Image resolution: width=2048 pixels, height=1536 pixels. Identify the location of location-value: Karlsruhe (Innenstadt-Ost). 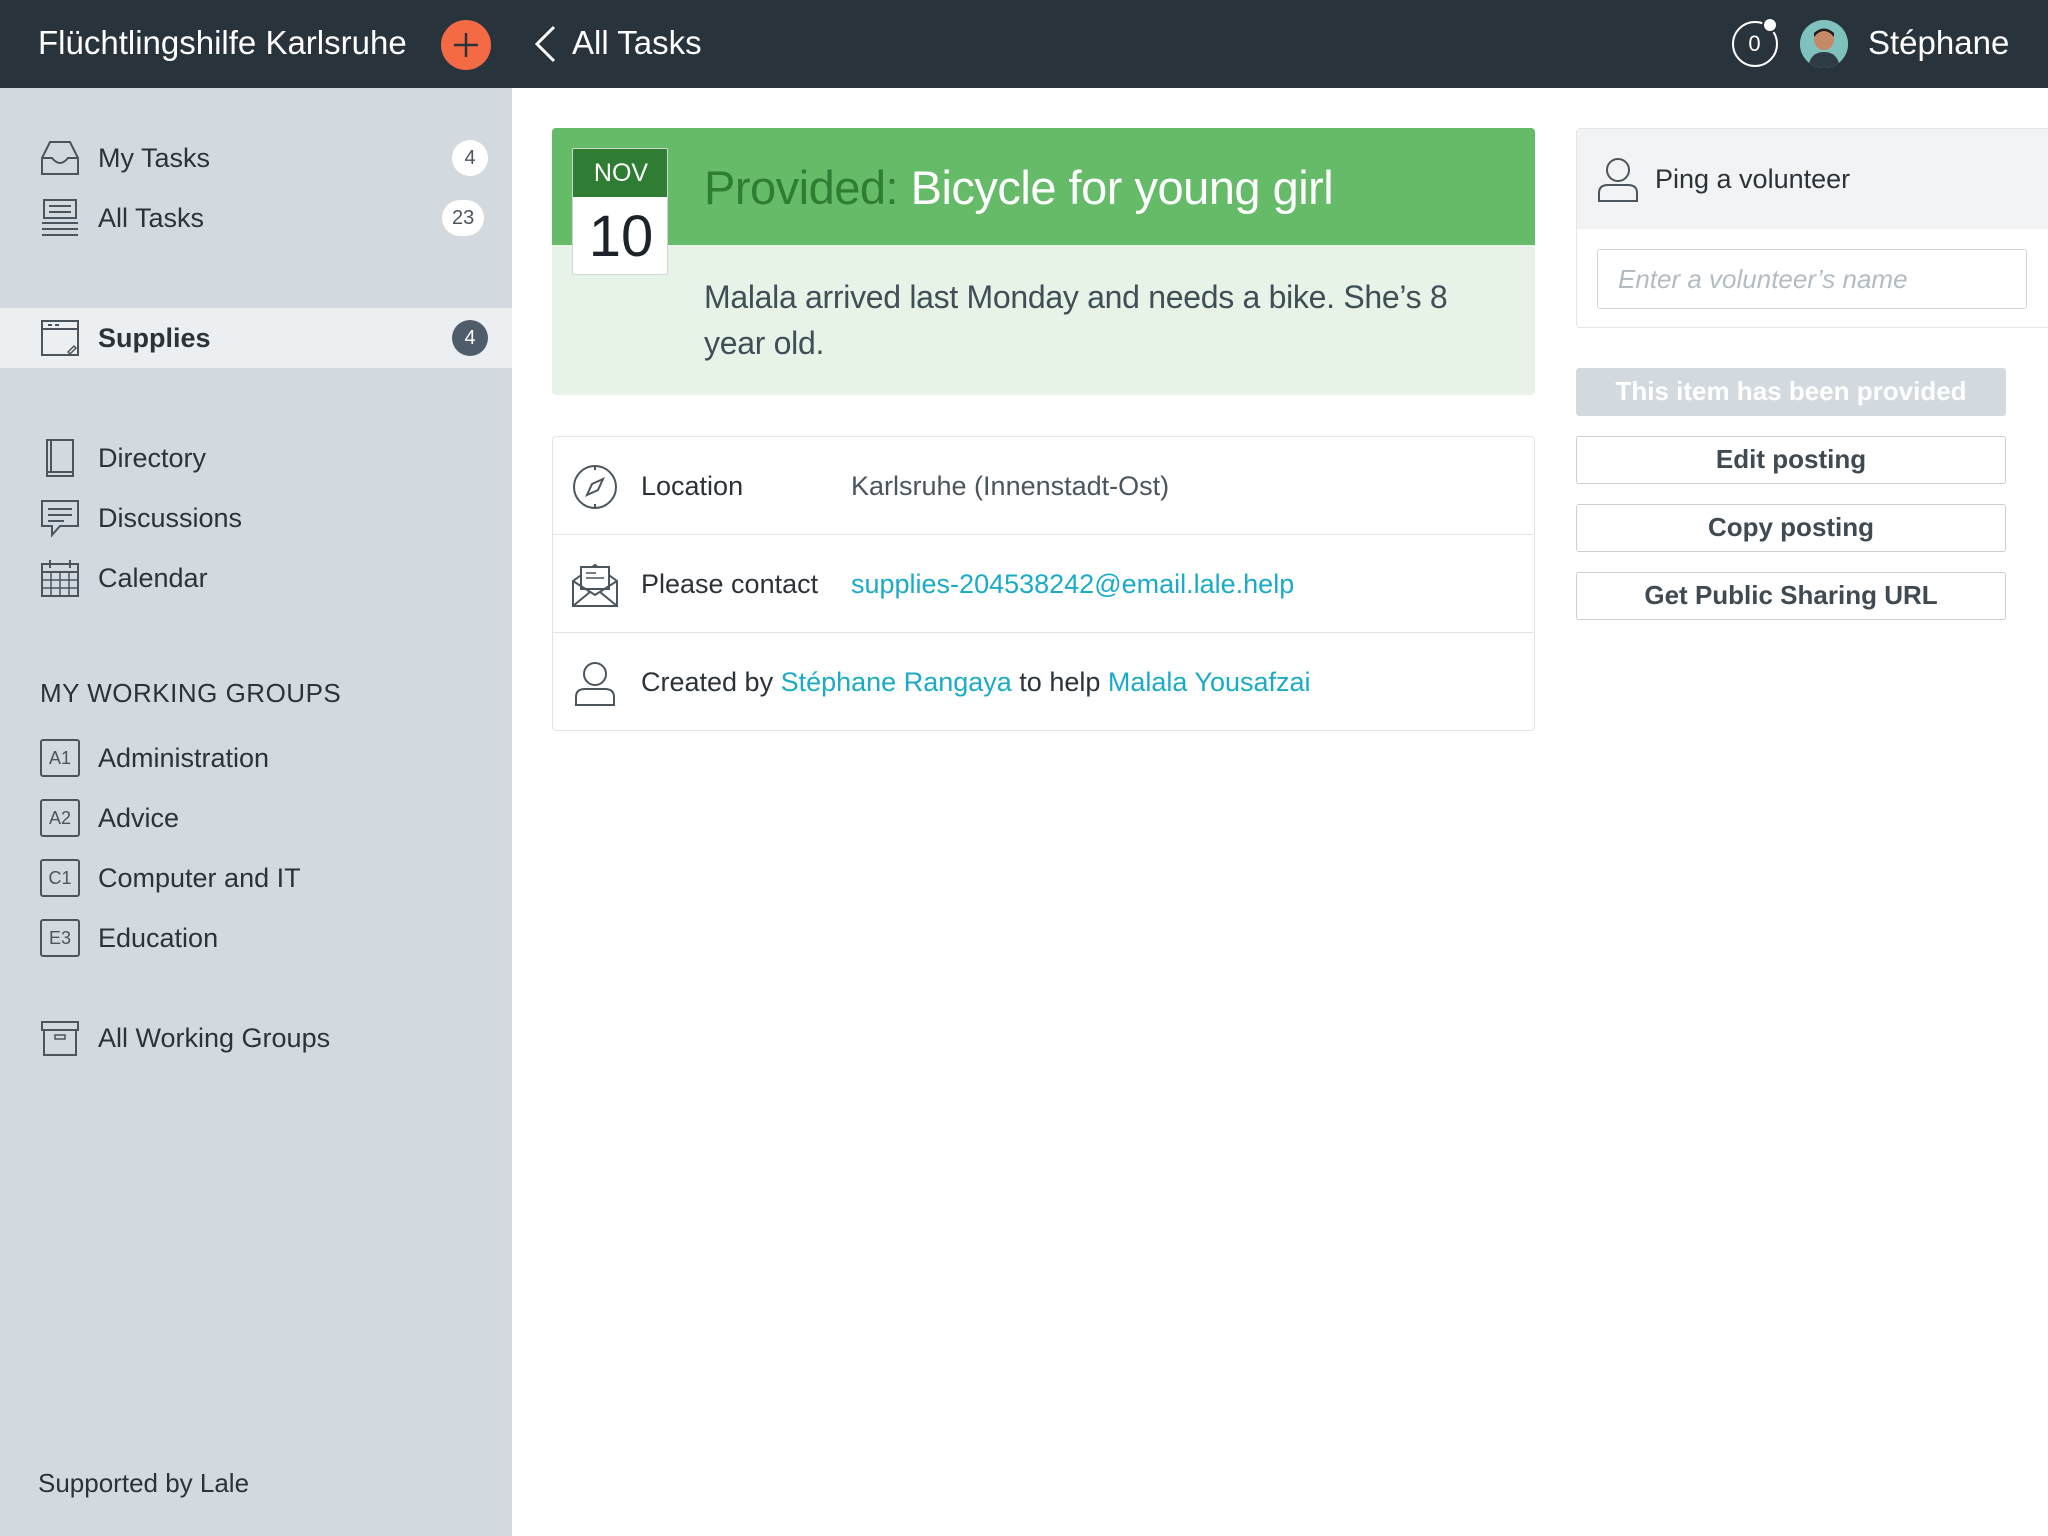
(1010, 486).